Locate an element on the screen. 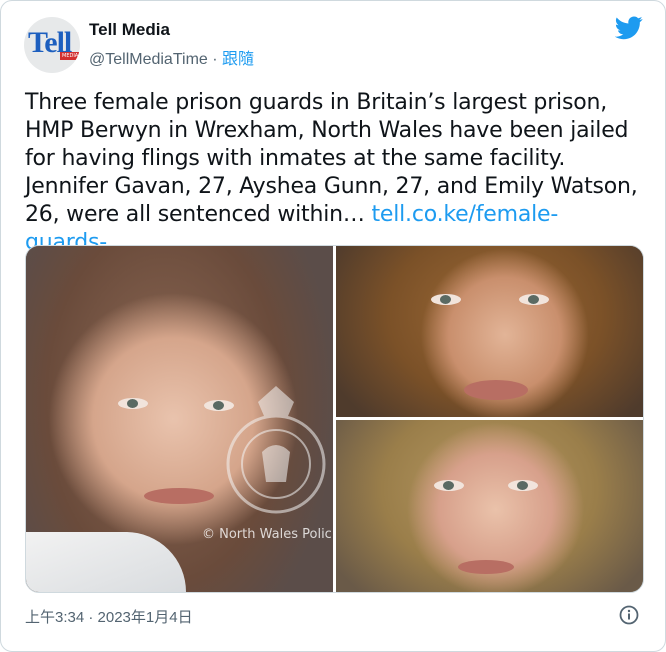  watermark: © North Wales Polic is located at coordinates (267, 534).